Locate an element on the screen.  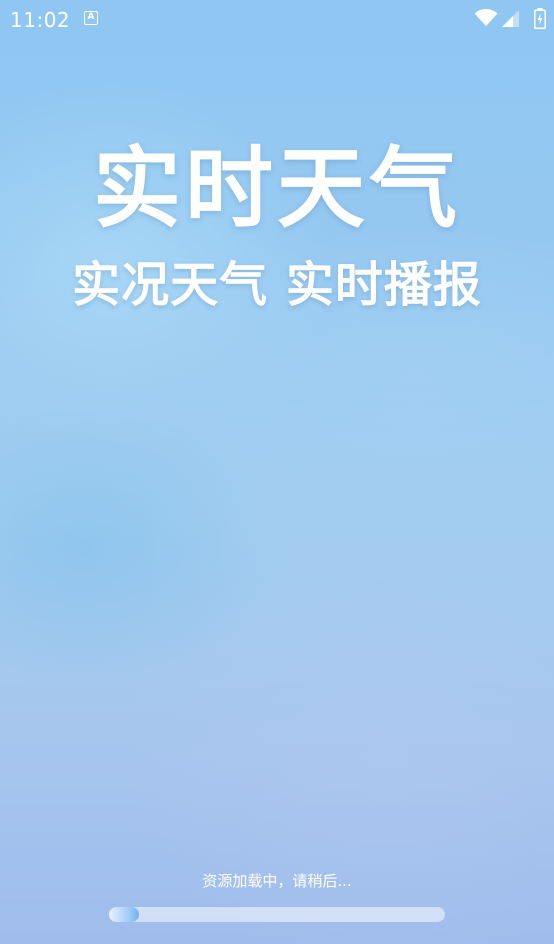
wifi-icon is located at coordinates (486, 17).